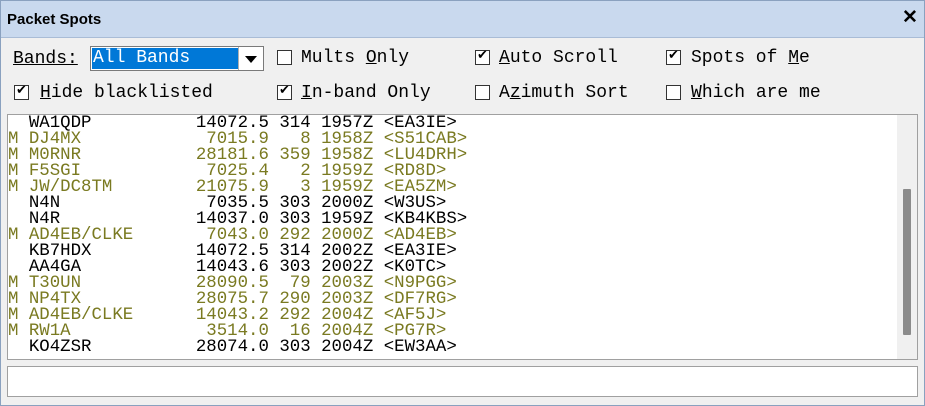 The height and width of the screenshot is (406, 925). What do you see at coordinates (482, 92) in the screenshot?
I see `azimuth-sort-checkbox` at bounding box center [482, 92].